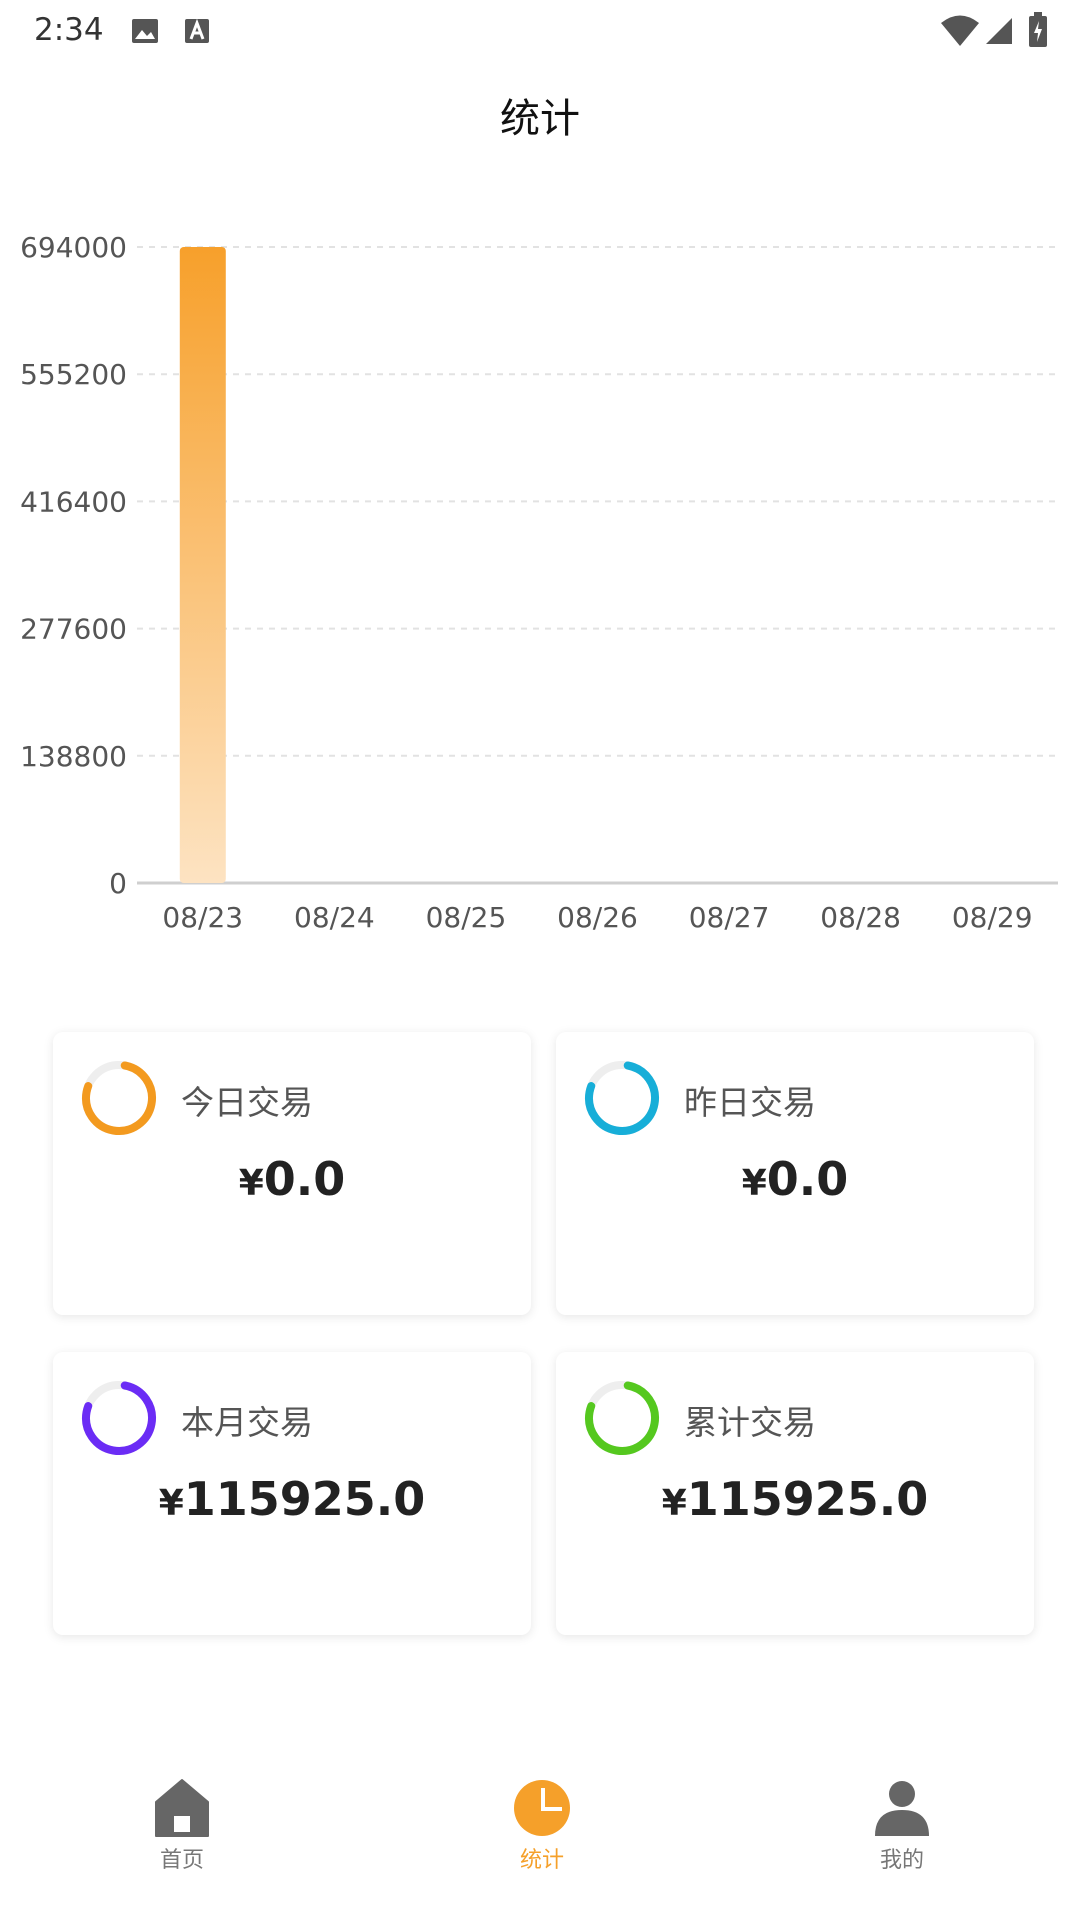 This screenshot has height=1920, width=1080. I want to click on card-label: 今日交易, so click(247, 1102).